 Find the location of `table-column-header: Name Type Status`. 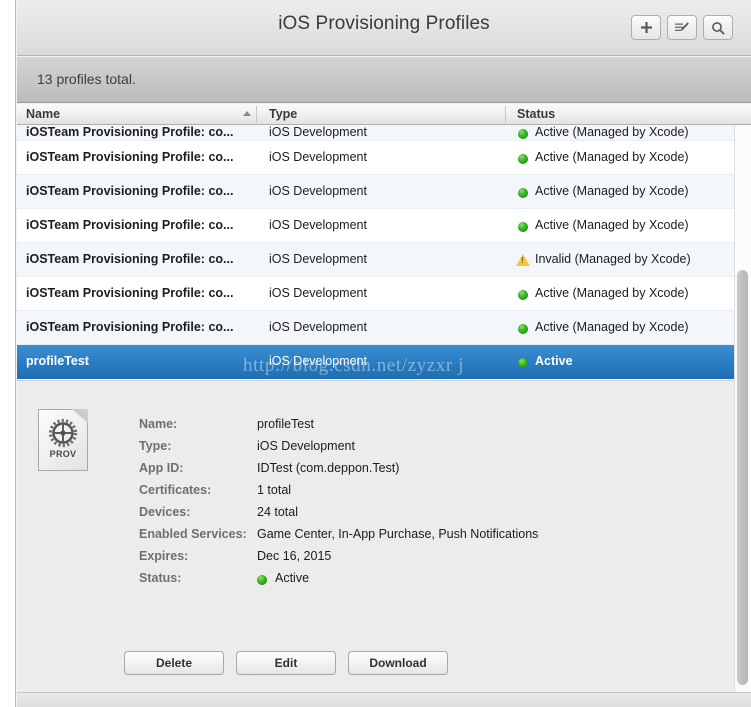

table-column-header: Name Type Status is located at coordinates (384, 114).